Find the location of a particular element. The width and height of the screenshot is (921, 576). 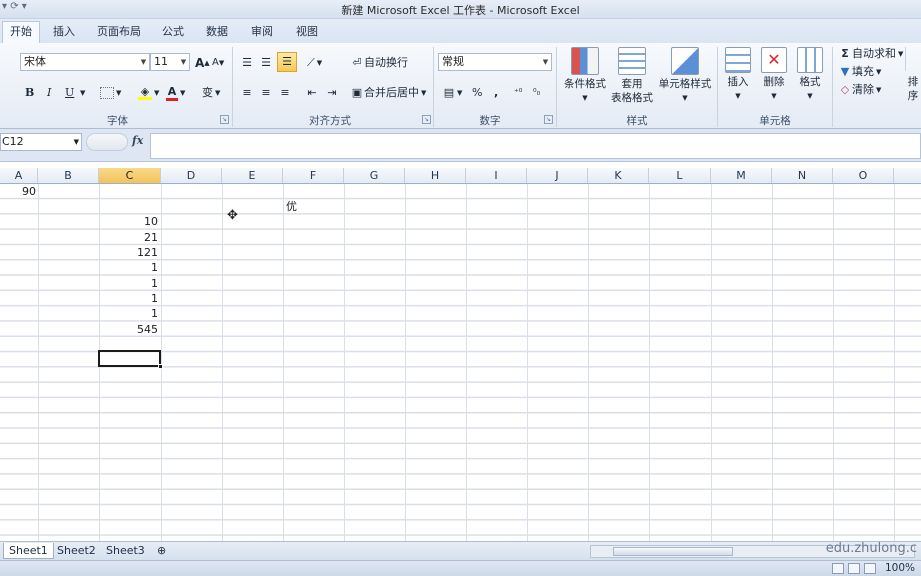

cell-C3: 10 is located at coordinates (128, 221).